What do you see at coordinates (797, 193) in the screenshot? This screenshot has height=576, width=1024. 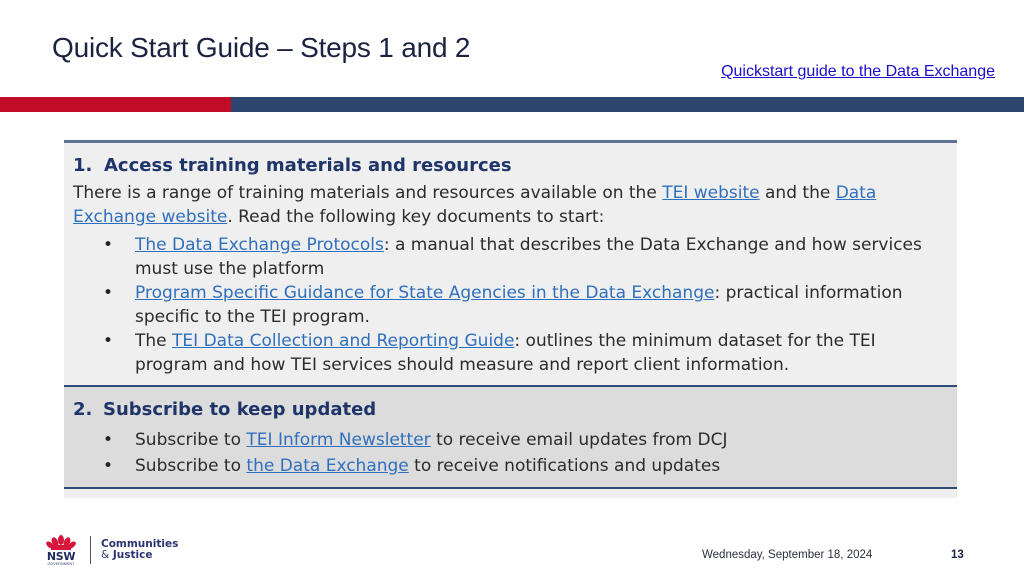 I see `intro-text: and the` at bounding box center [797, 193].